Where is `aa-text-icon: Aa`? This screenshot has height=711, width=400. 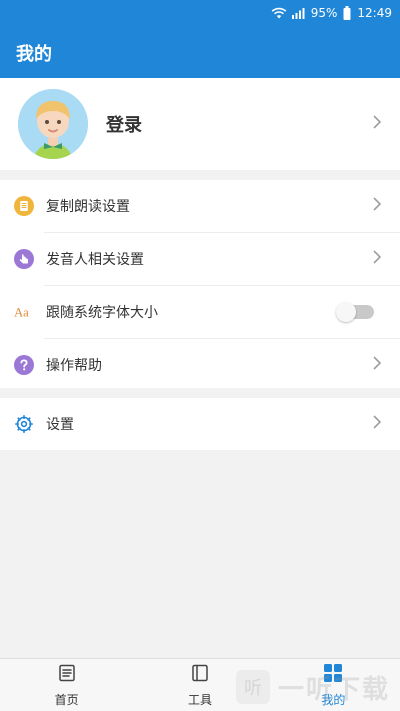
aa-text-icon: Aa is located at coordinates (24, 312).